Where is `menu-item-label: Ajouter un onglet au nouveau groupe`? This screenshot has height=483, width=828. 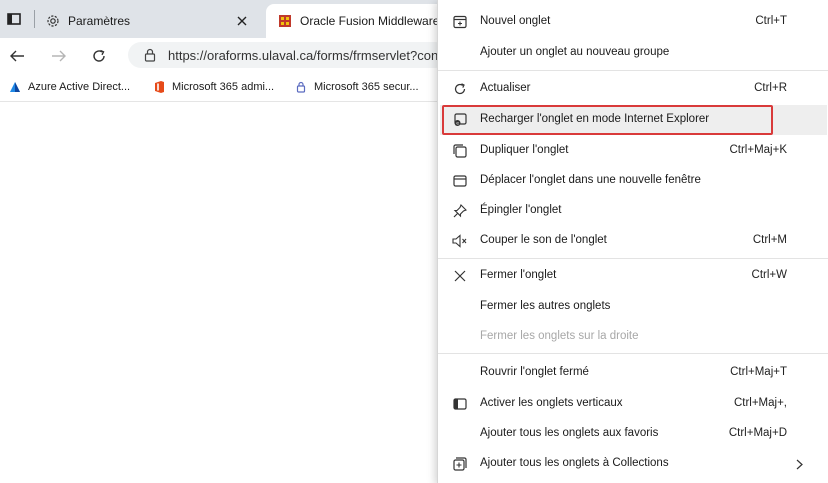 menu-item-label: Ajouter un onglet au nouveau groupe is located at coordinates (575, 52).